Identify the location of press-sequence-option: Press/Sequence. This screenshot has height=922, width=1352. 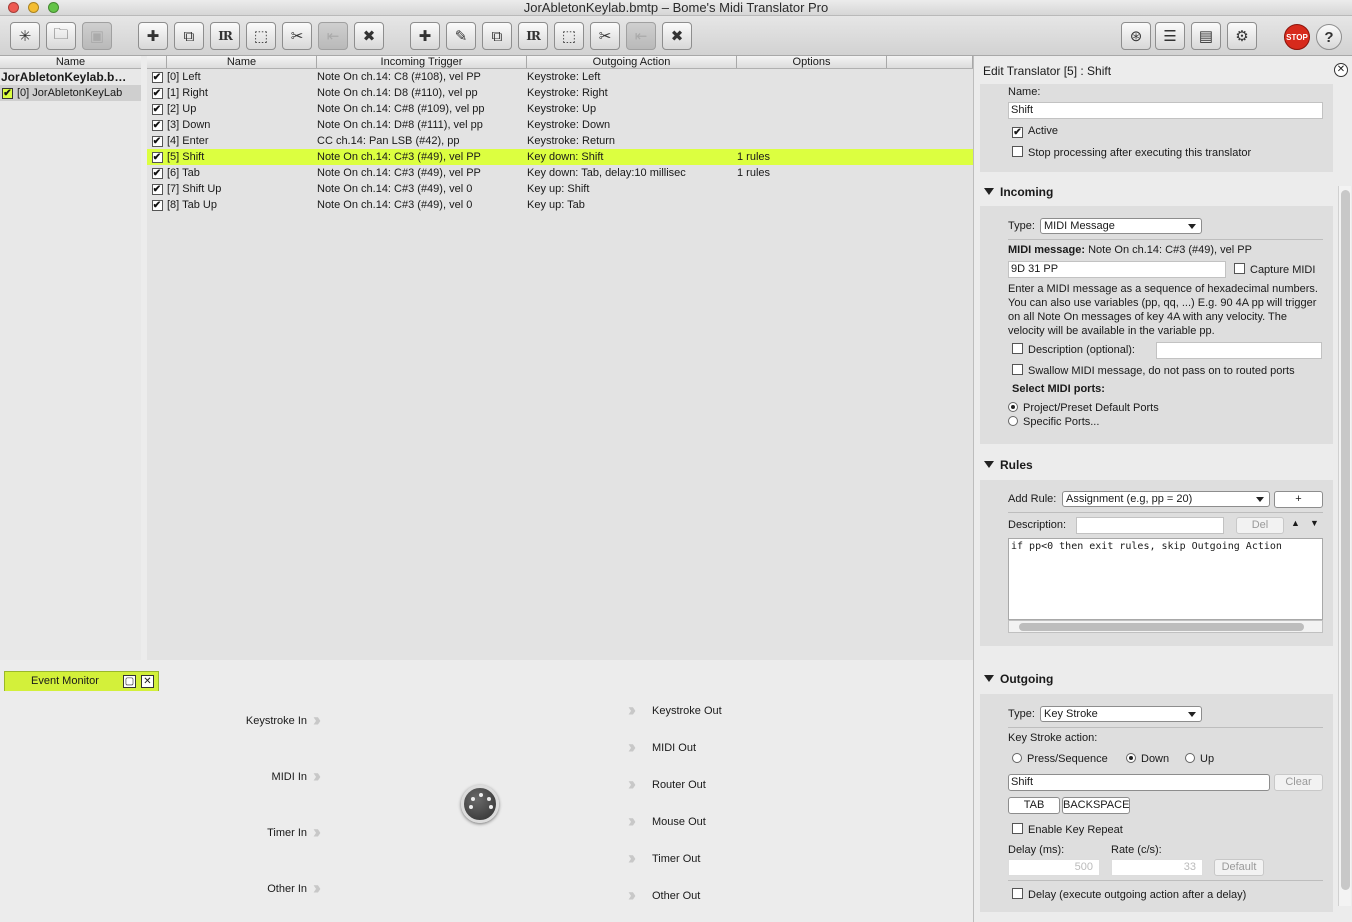
(1060, 759).